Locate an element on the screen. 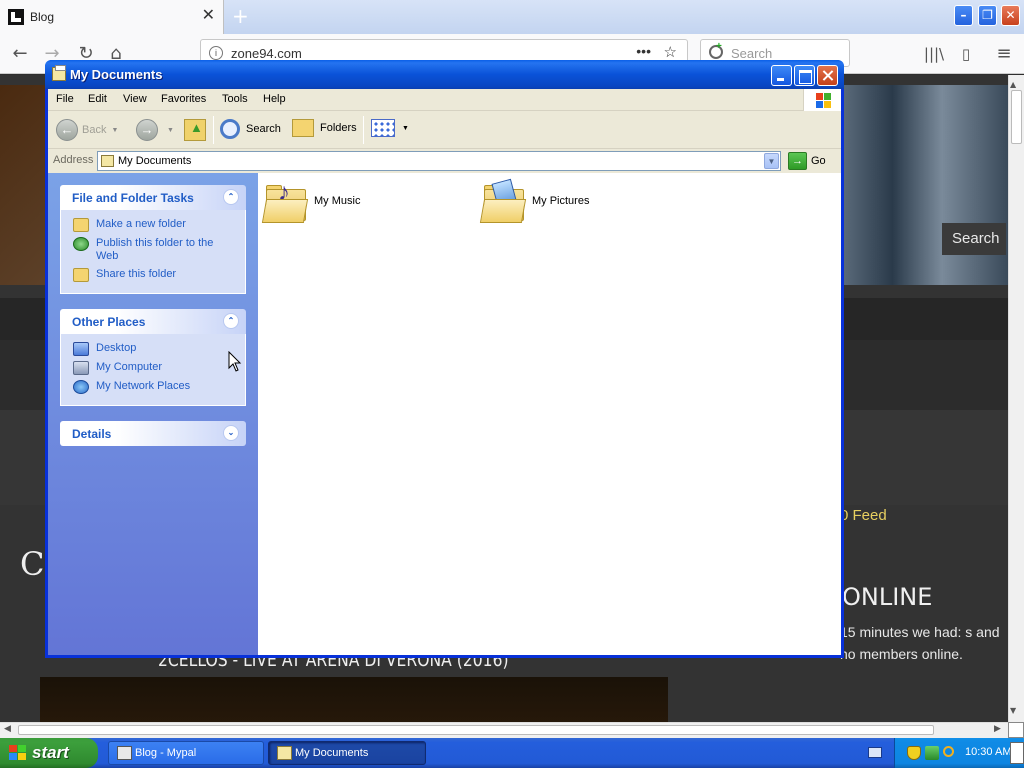  taskbar-item-blog: Blog - Mypal is located at coordinates (186, 753).